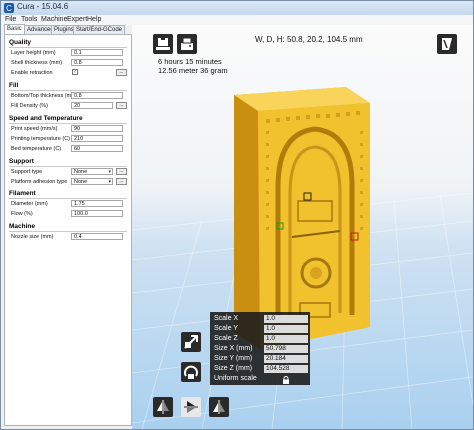 This screenshot has height=430, width=474. What do you see at coordinates (97, 95) in the screenshot?
I see `bottom-top-thickness-input: 0.8` at bounding box center [97, 95].